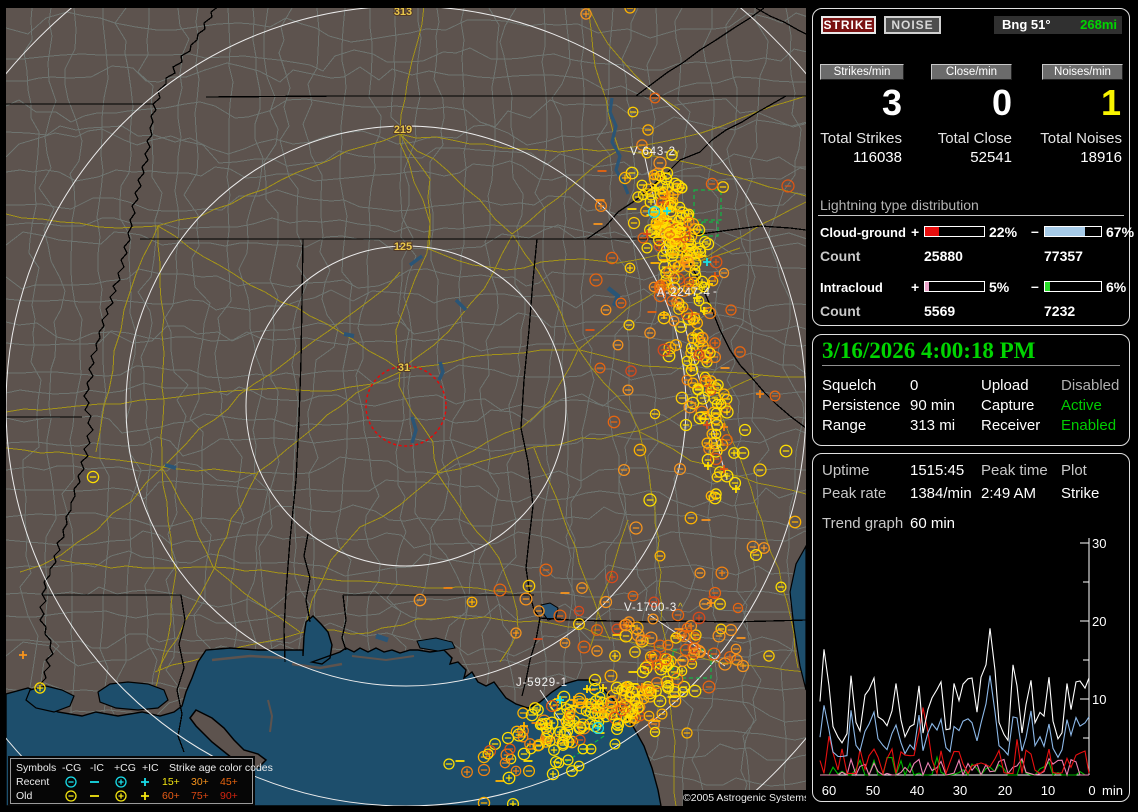  What do you see at coordinates (1112, 790) in the screenshot?
I see `svg-text: min` at bounding box center [1112, 790].